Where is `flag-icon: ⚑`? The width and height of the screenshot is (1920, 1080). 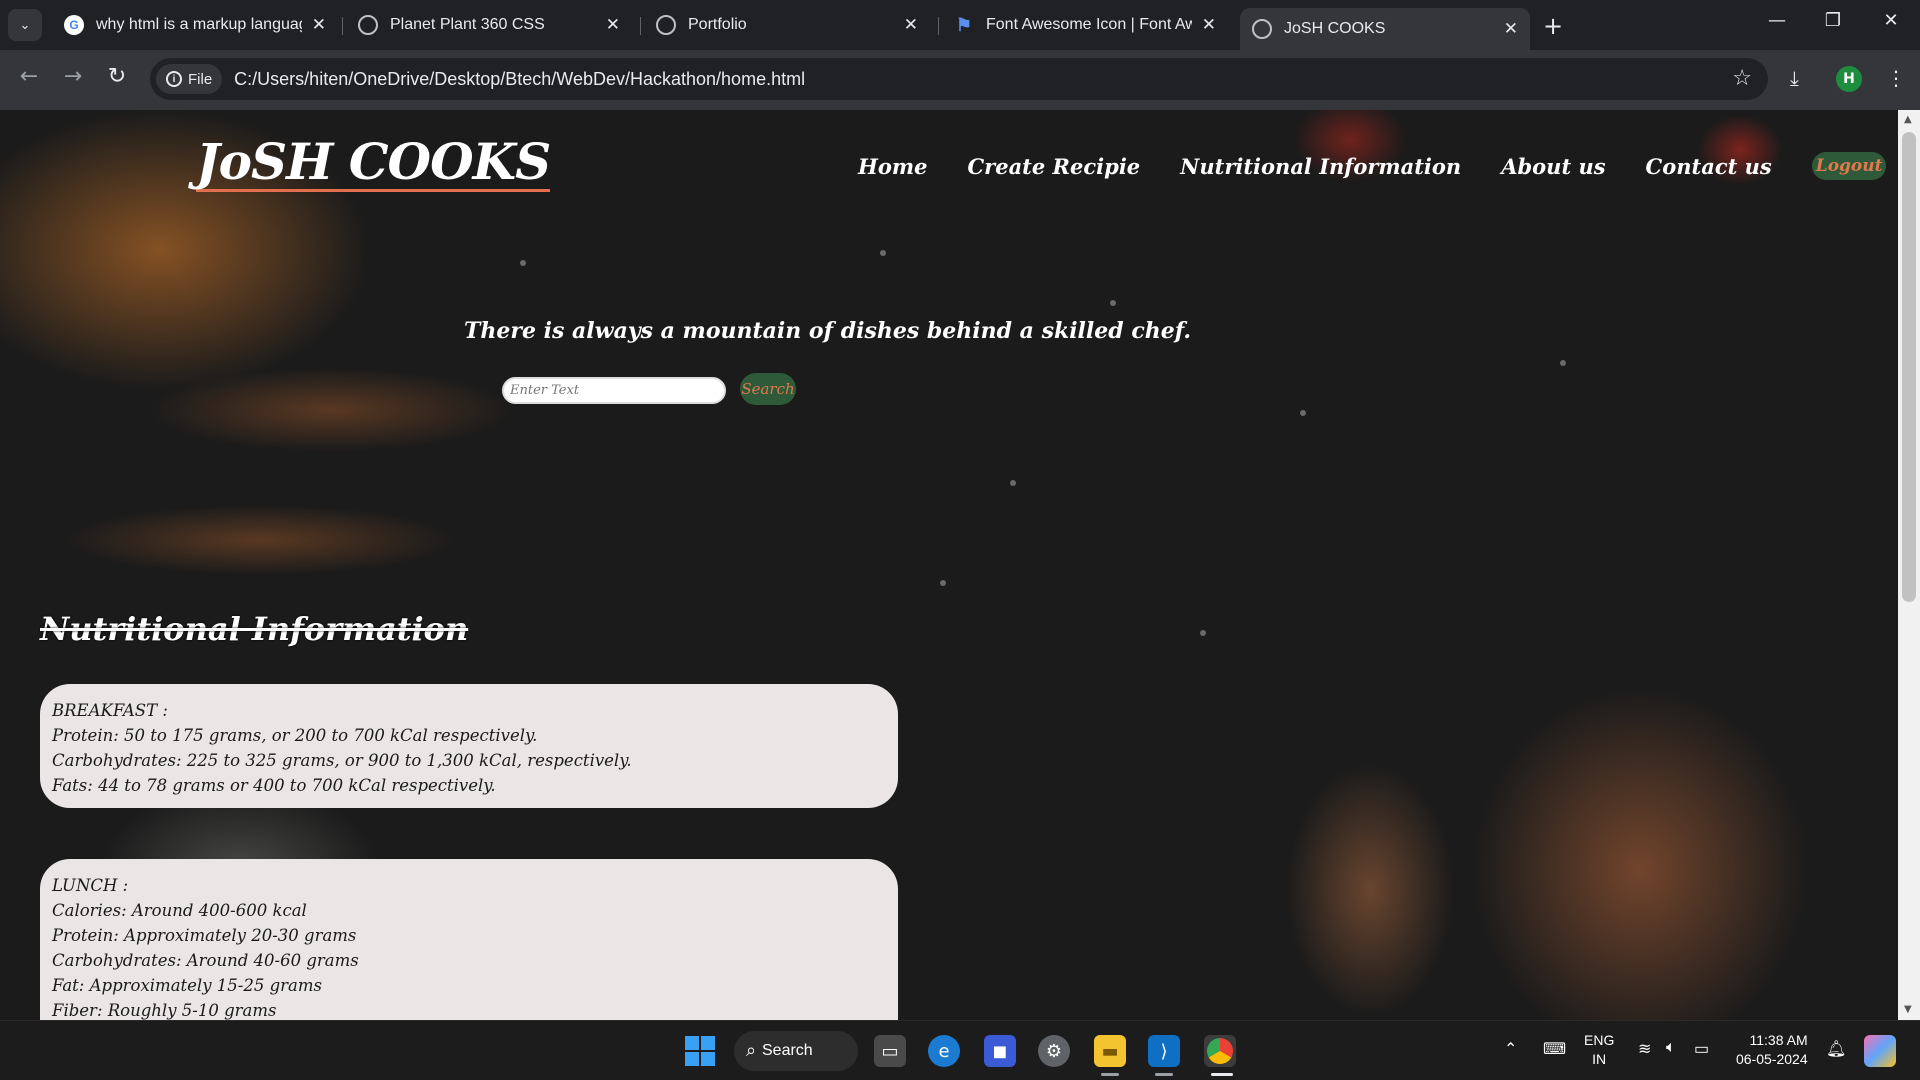
flag-icon: ⚑ is located at coordinates (964, 24).